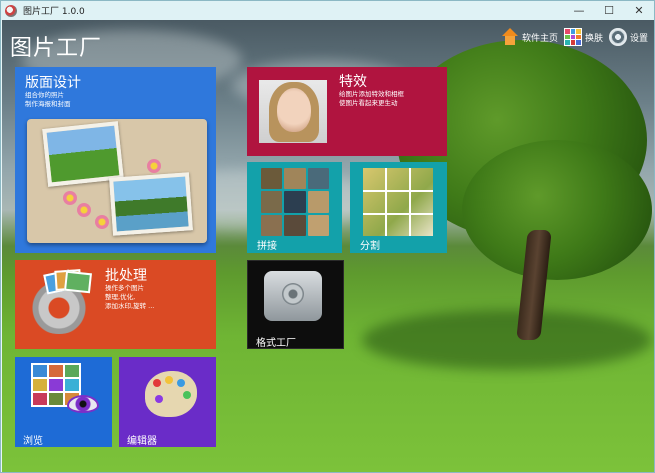  What do you see at coordinates (370, 246) in the screenshot?
I see `tile-split-label: 分割` at bounding box center [370, 246].